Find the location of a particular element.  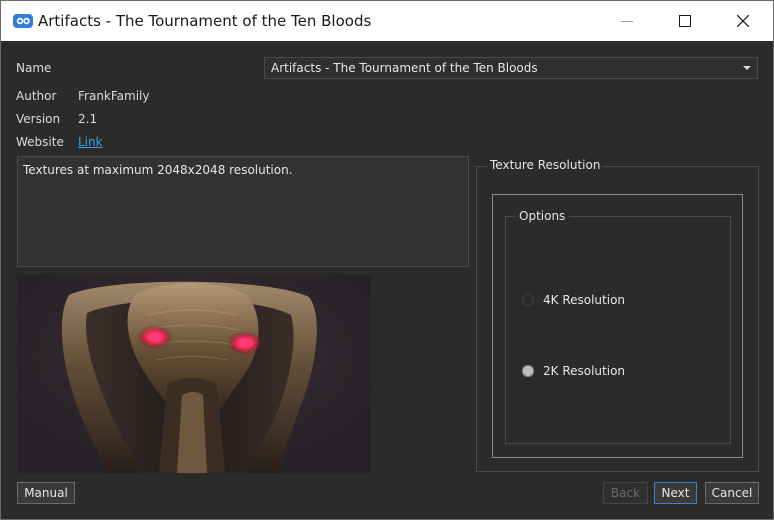

website-link: Link is located at coordinates (90, 142).